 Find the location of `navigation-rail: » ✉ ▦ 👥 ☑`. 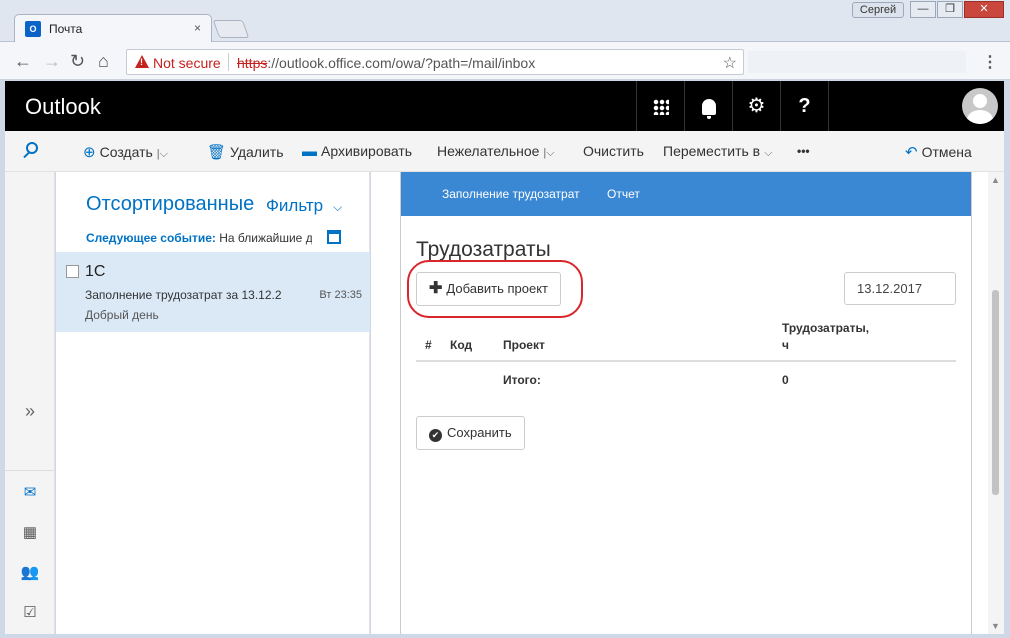

navigation-rail: » ✉ ▦ 👥 ☑ is located at coordinates (30, 403).